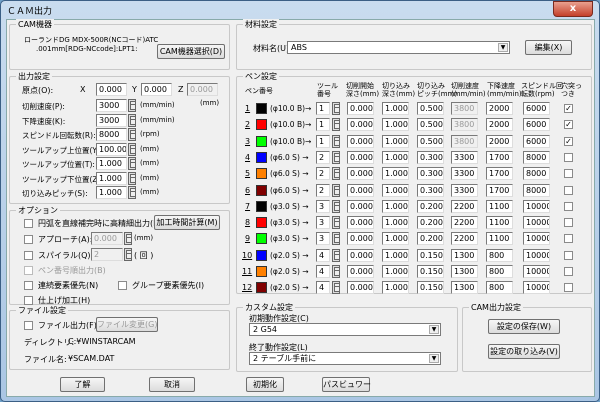 This screenshot has width=600, height=402. Describe the element at coordinates (28, 285) in the screenshot. I see `continuous-priority-checkbox` at that location.